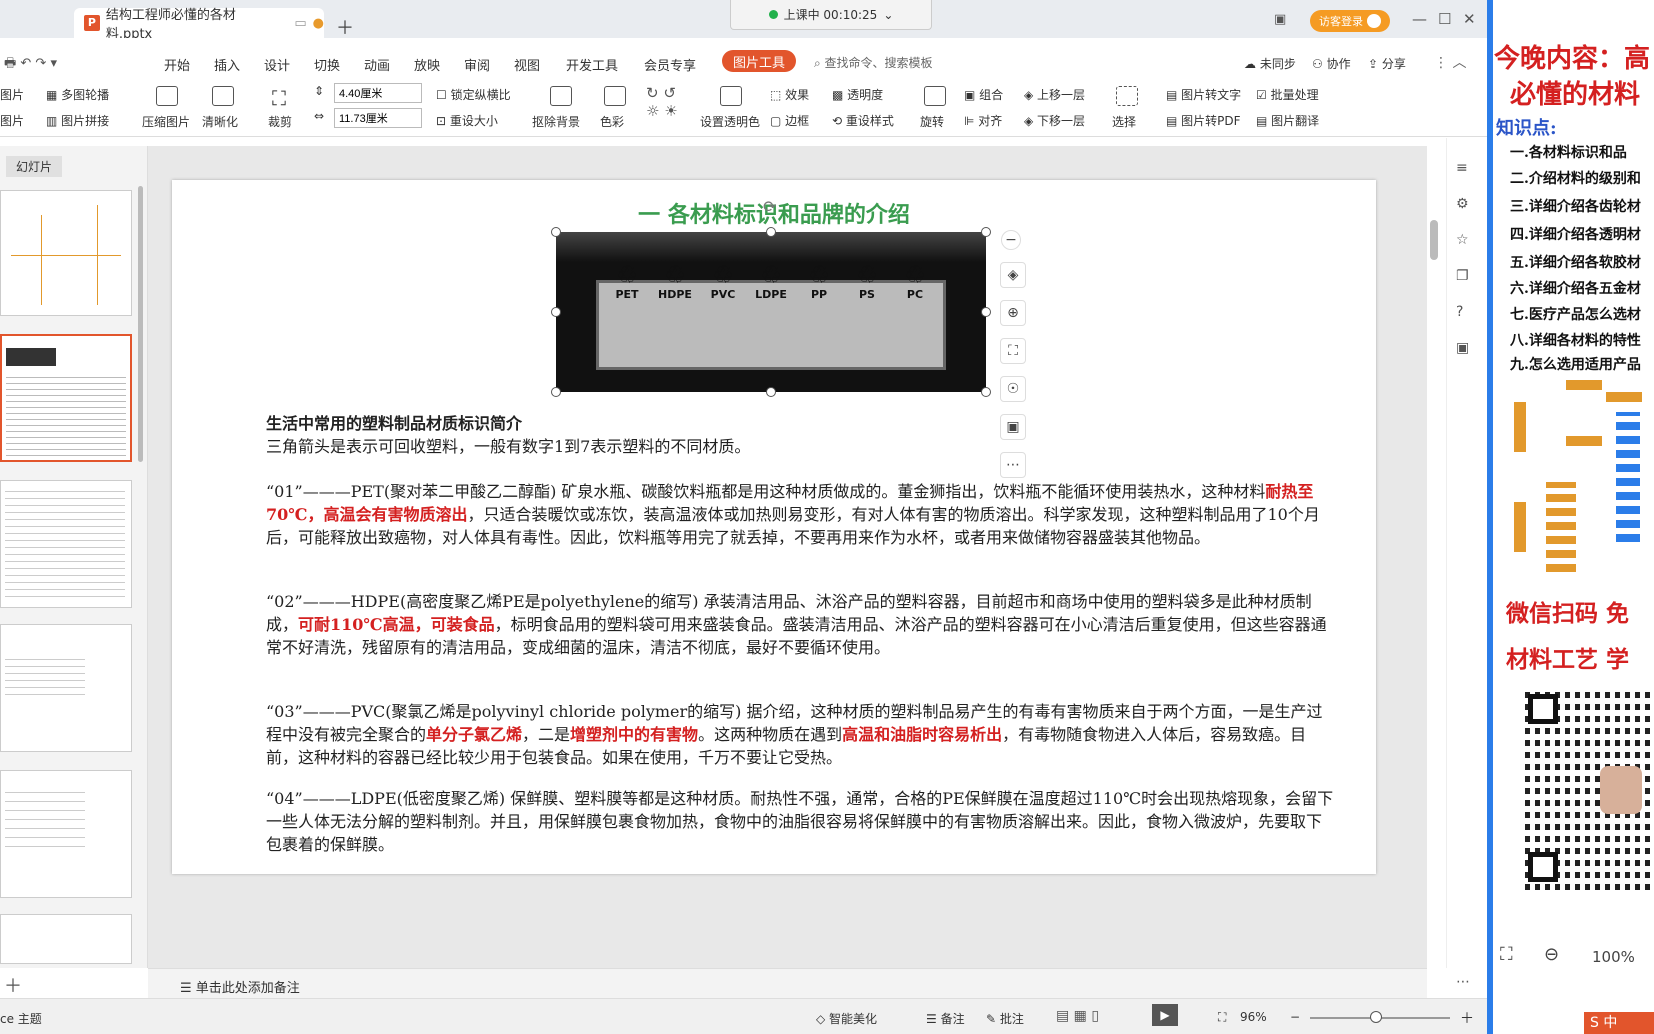 The width and height of the screenshot is (1654, 1034). What do you see at coordinates (935, 96) in the screenshot?
I see `rotate-icon` at bounding box center [935, 96].